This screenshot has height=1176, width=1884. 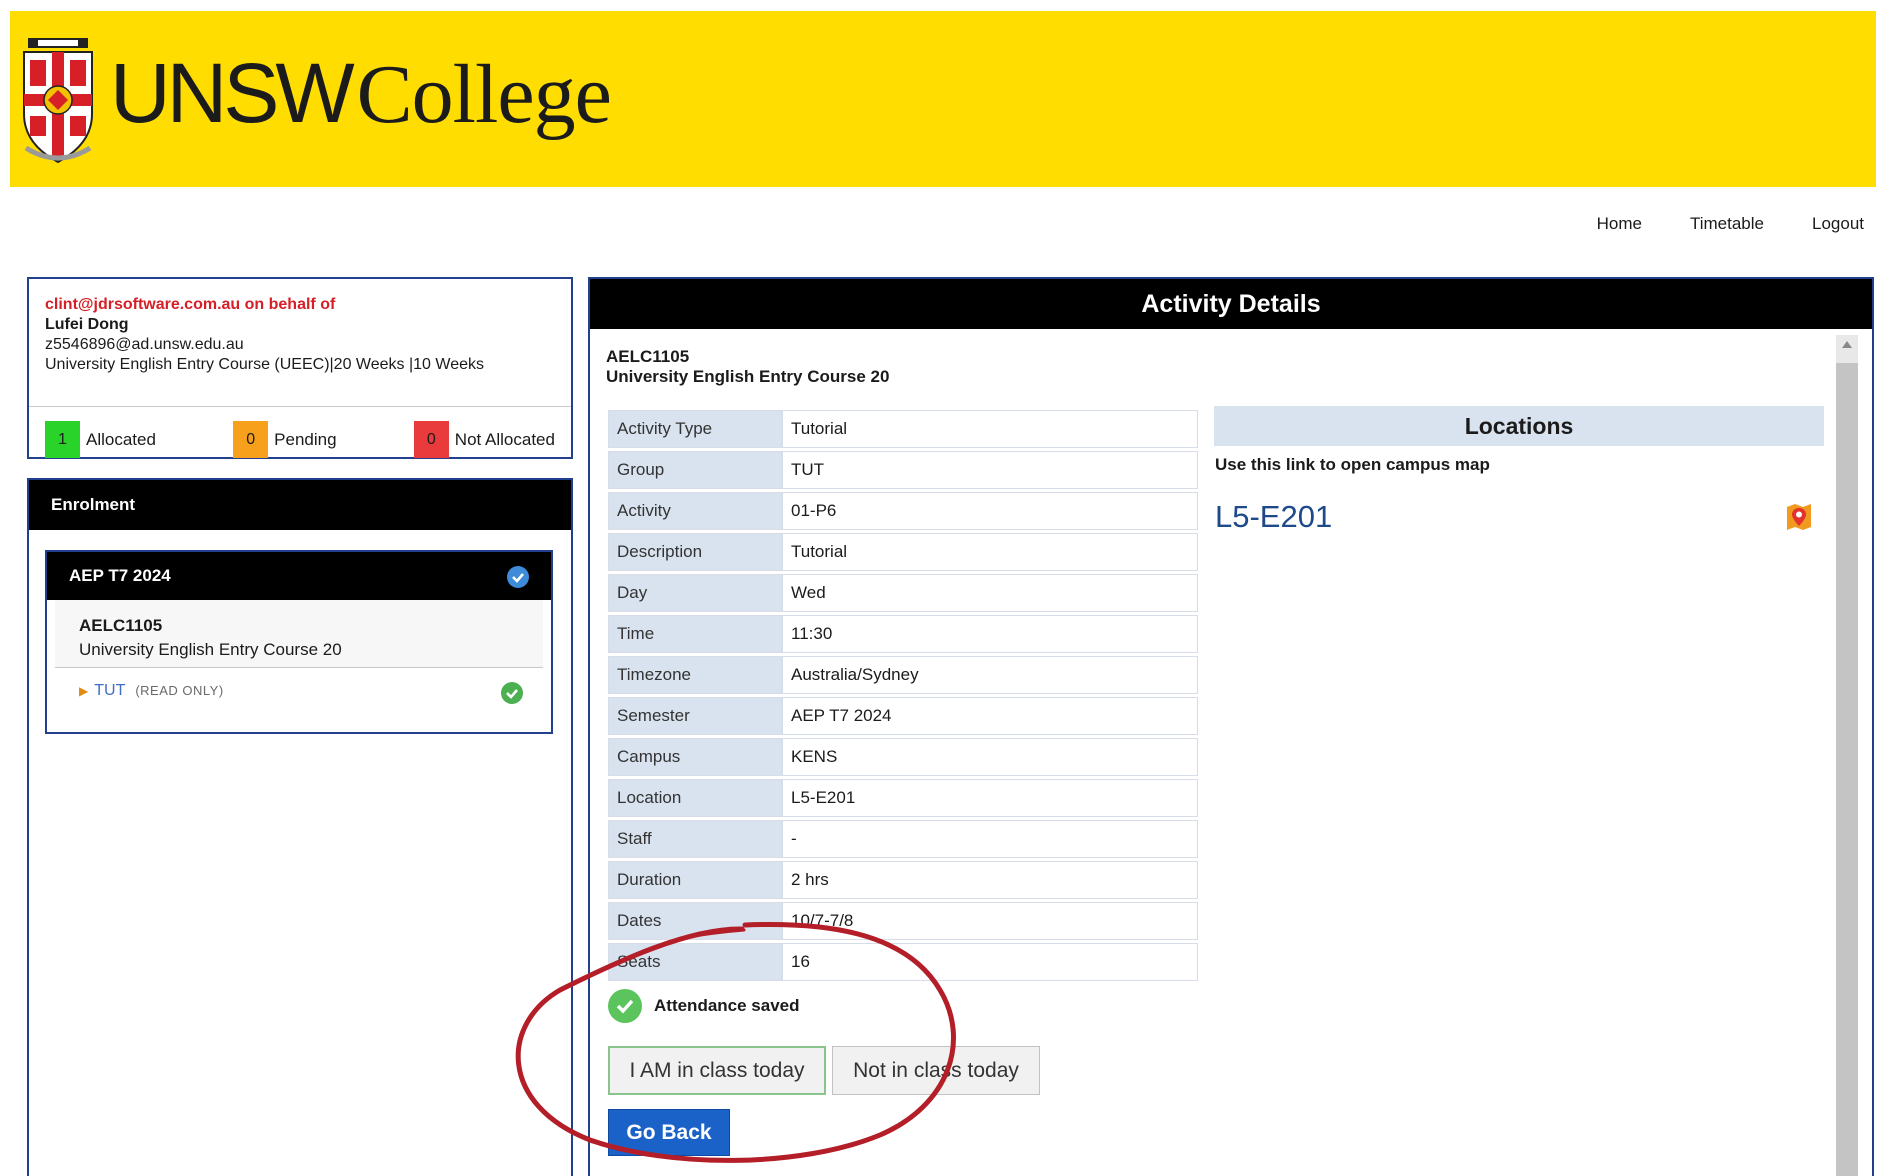 I want to click on row-value: 01-P6, so click(x=990, y=511).